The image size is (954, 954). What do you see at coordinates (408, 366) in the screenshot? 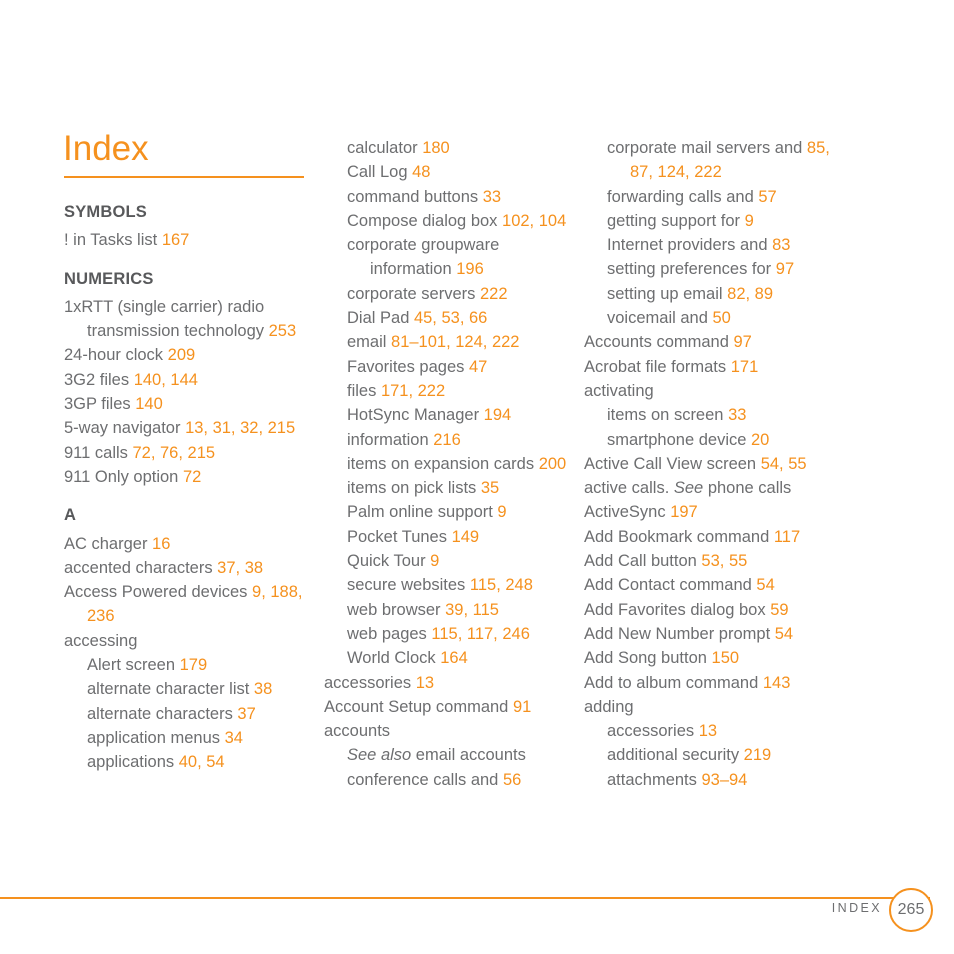
I see `entry-term: Favorites pages` at bounding box center [408, 366].